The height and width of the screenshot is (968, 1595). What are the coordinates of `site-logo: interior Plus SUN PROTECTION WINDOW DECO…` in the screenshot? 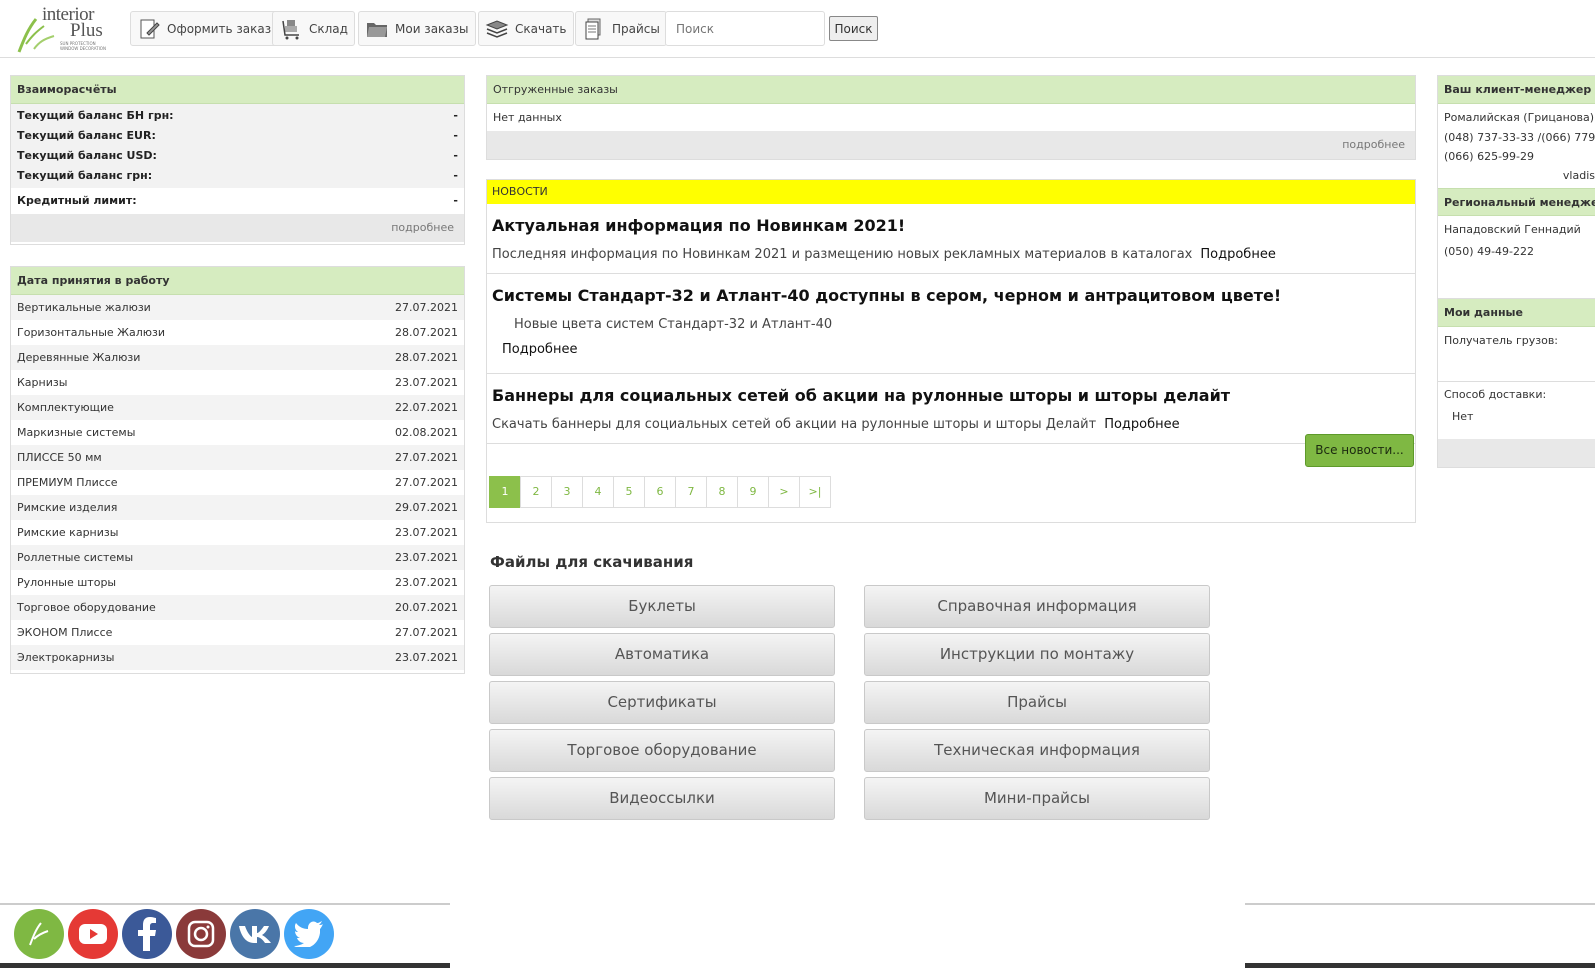 It's located at (64, 29).